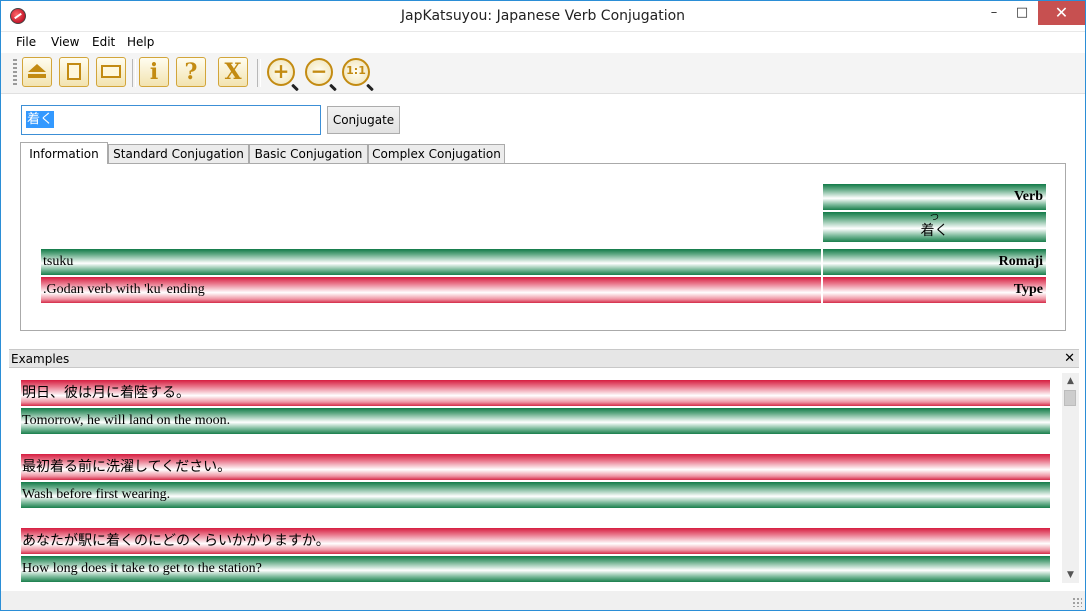  I want to click on info-icon: i, so click(154, 72).